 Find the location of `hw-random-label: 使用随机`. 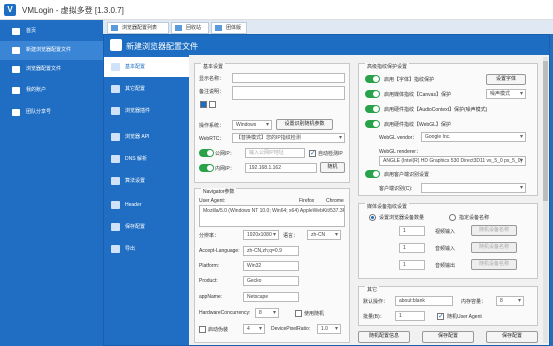

hw-random-label: 使用随机 is located at coordinates (314, 314).